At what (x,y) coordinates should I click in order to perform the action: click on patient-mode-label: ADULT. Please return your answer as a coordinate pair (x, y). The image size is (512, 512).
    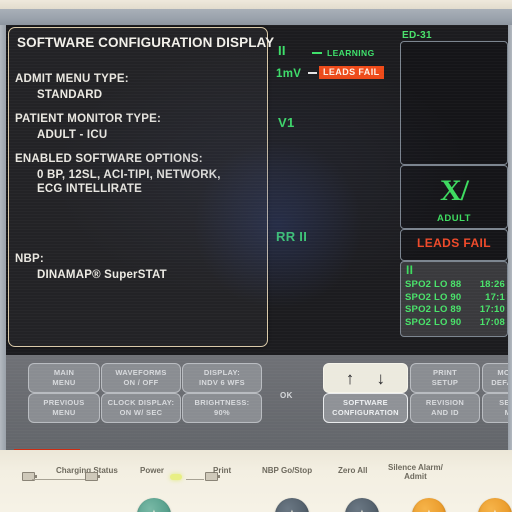
    Looking at the image, I should click on (454, 218).